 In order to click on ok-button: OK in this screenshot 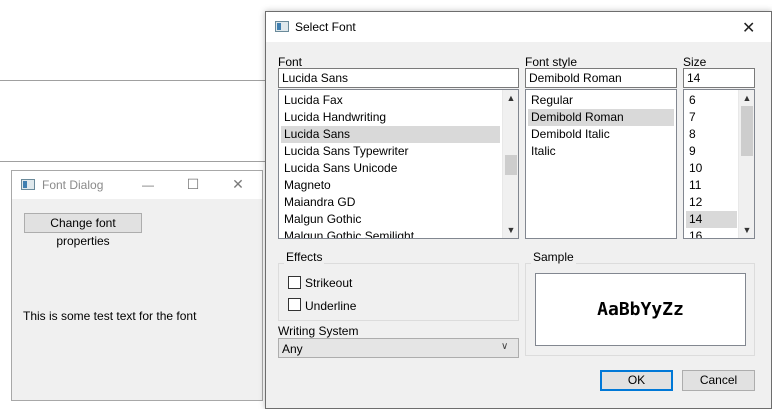, I will do `click(636, 380)`.